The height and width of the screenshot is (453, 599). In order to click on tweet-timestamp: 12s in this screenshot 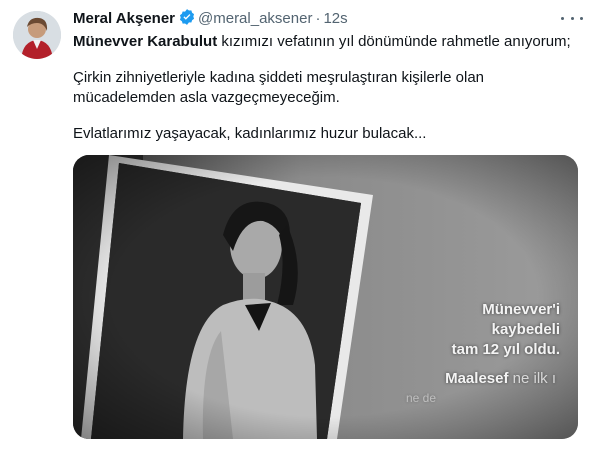, I will do `click(335, 18)`.